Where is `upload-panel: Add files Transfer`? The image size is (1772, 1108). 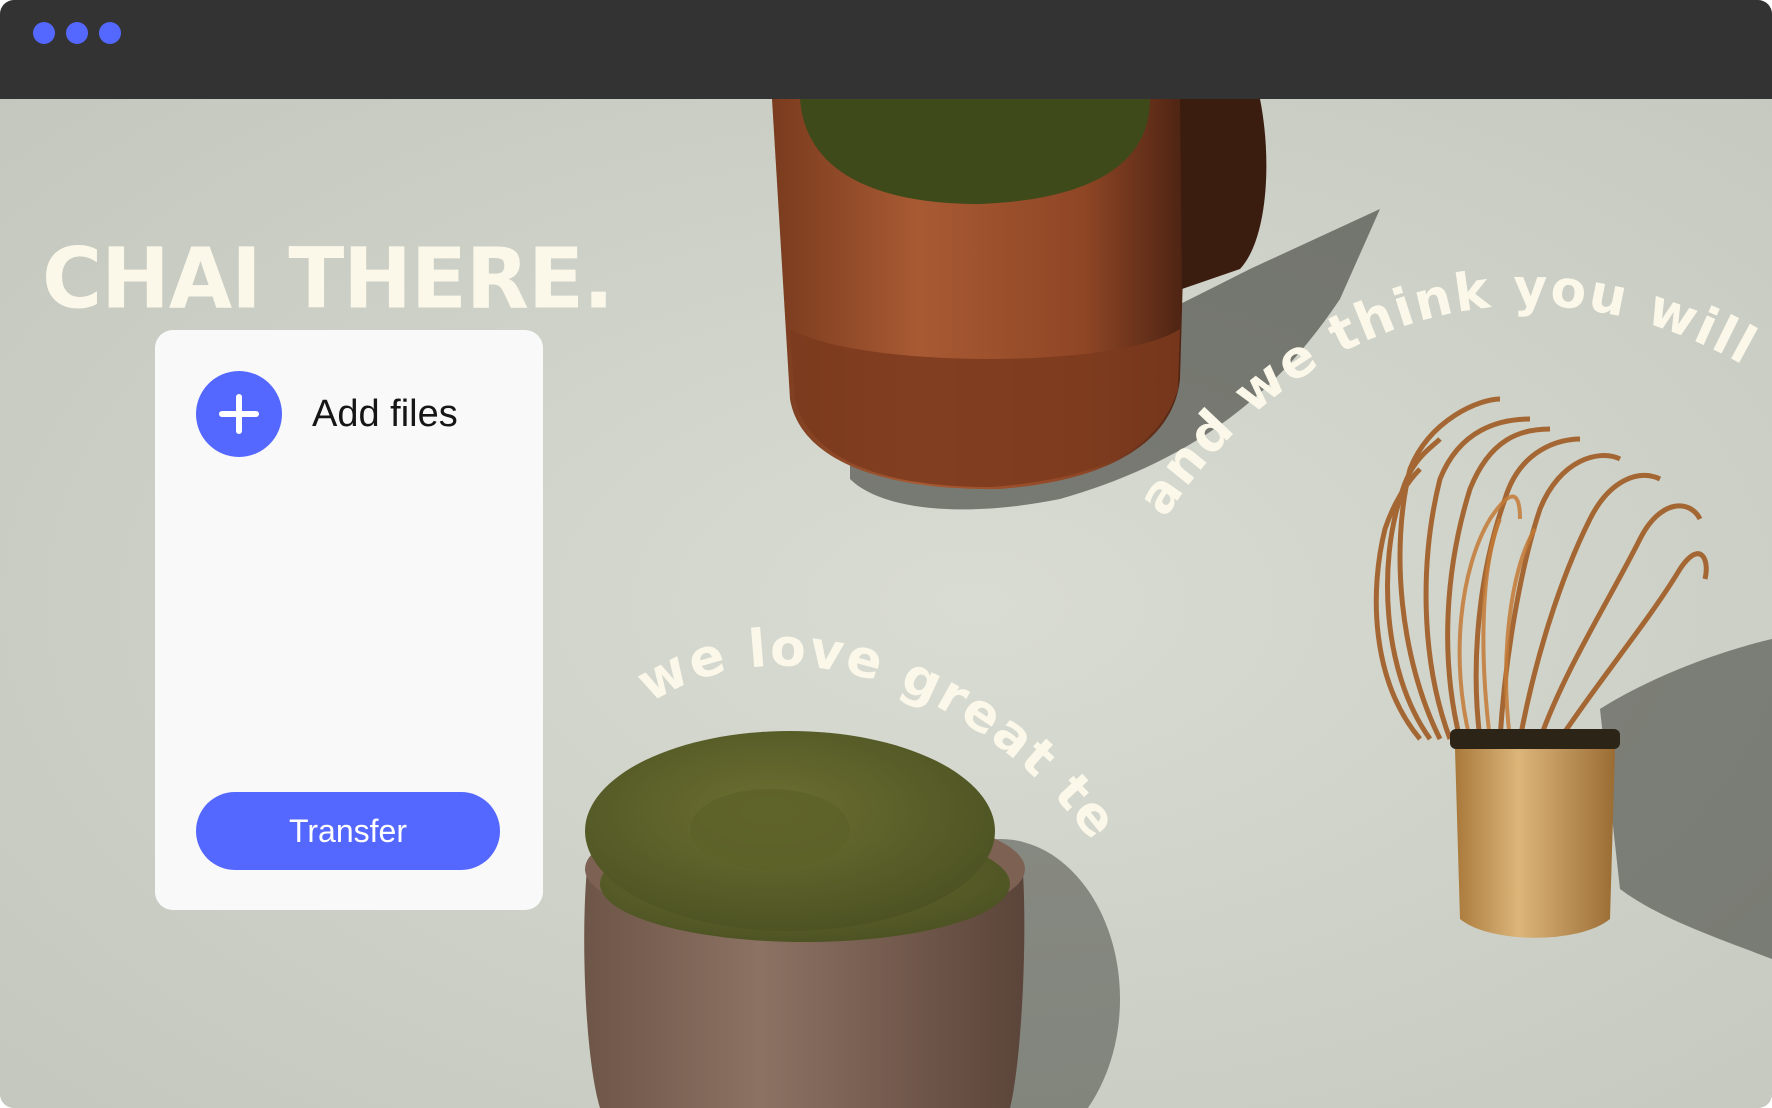
upload-panel: Add files Transfer is located at coordinates (349, 620).